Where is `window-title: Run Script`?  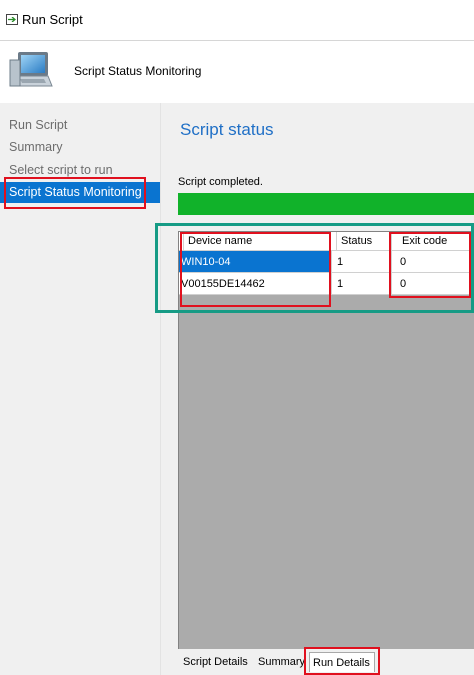
window-title: Run Script is located at coordinates (52, 19).